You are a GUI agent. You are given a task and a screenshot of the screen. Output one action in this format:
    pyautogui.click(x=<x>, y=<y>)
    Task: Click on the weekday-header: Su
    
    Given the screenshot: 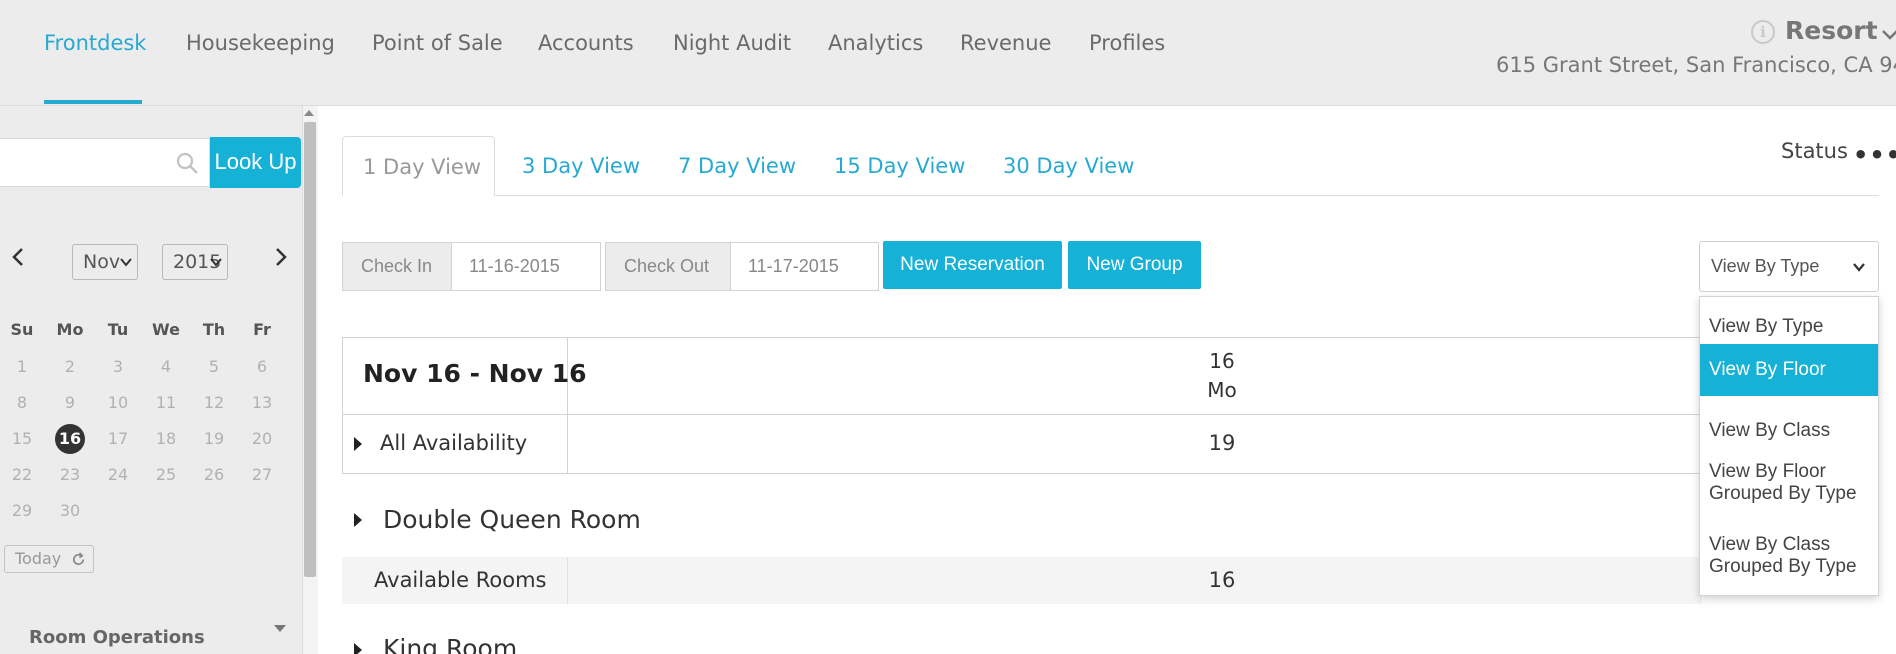 What is the action you would take?
    pyautogui.click(x=22, y=329)
    